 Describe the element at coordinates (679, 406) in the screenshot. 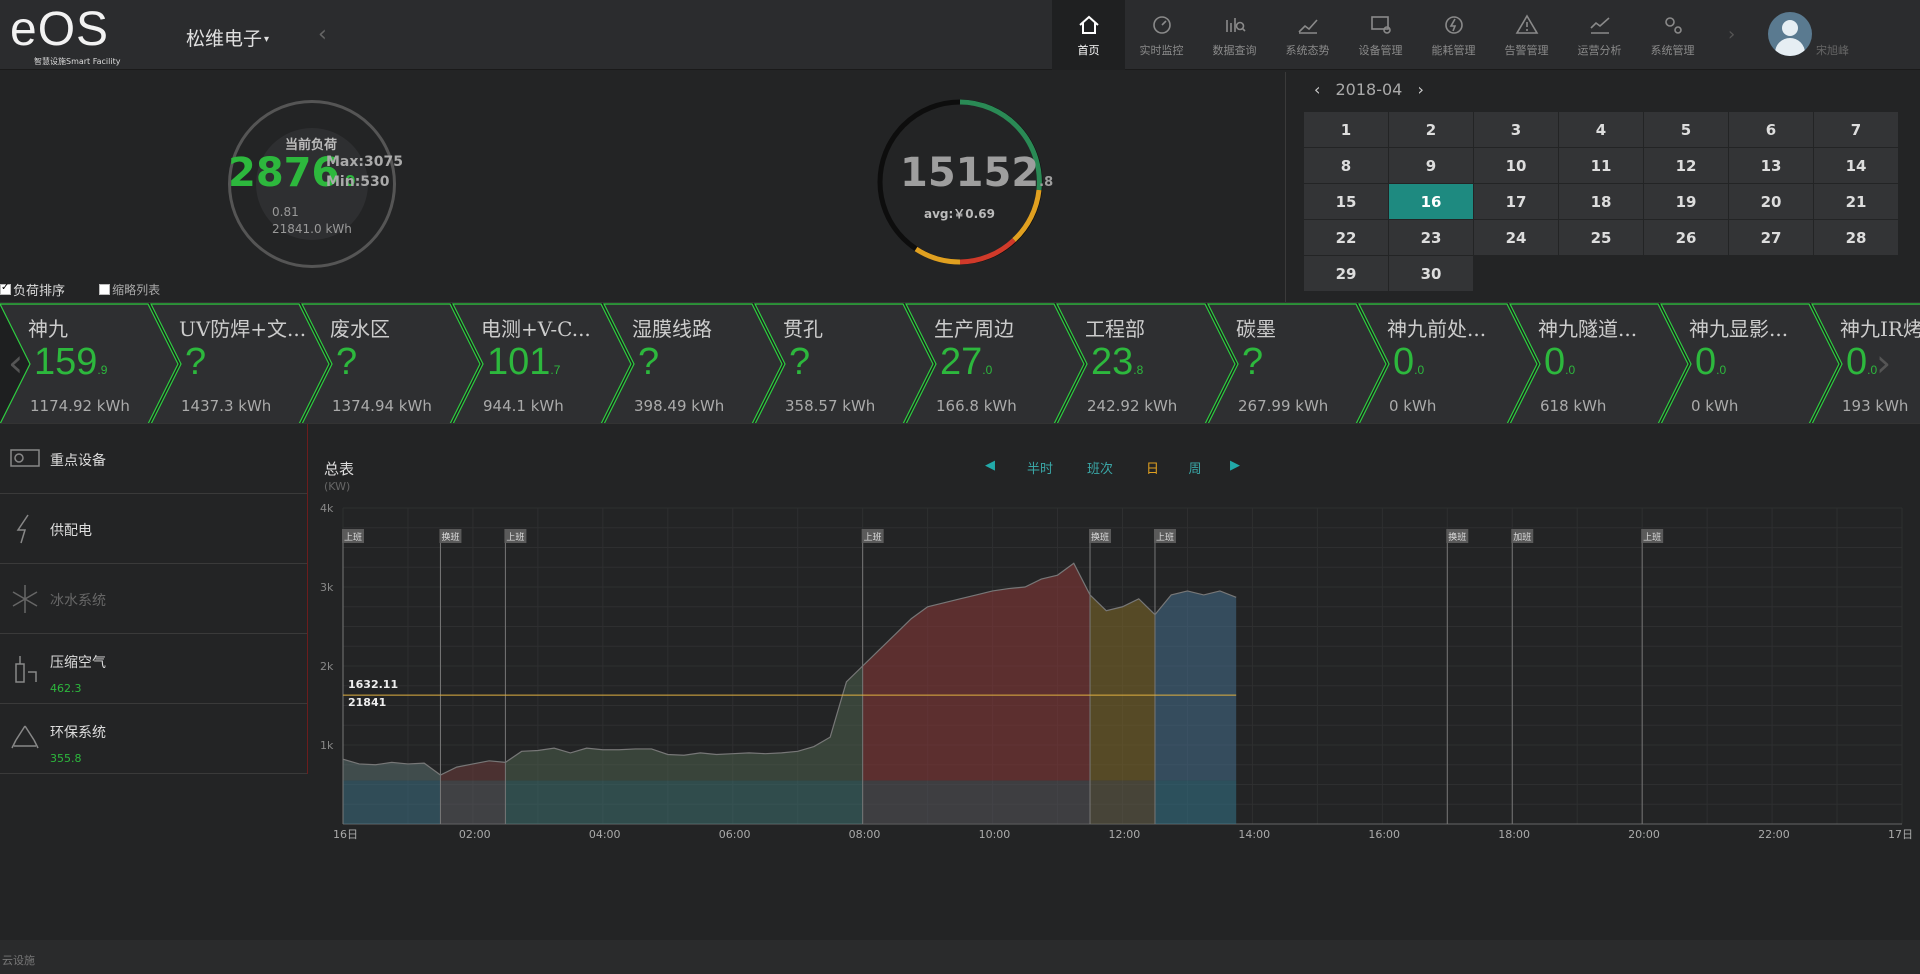

I see `circuit-energy: 398.49 kWh` at that location.